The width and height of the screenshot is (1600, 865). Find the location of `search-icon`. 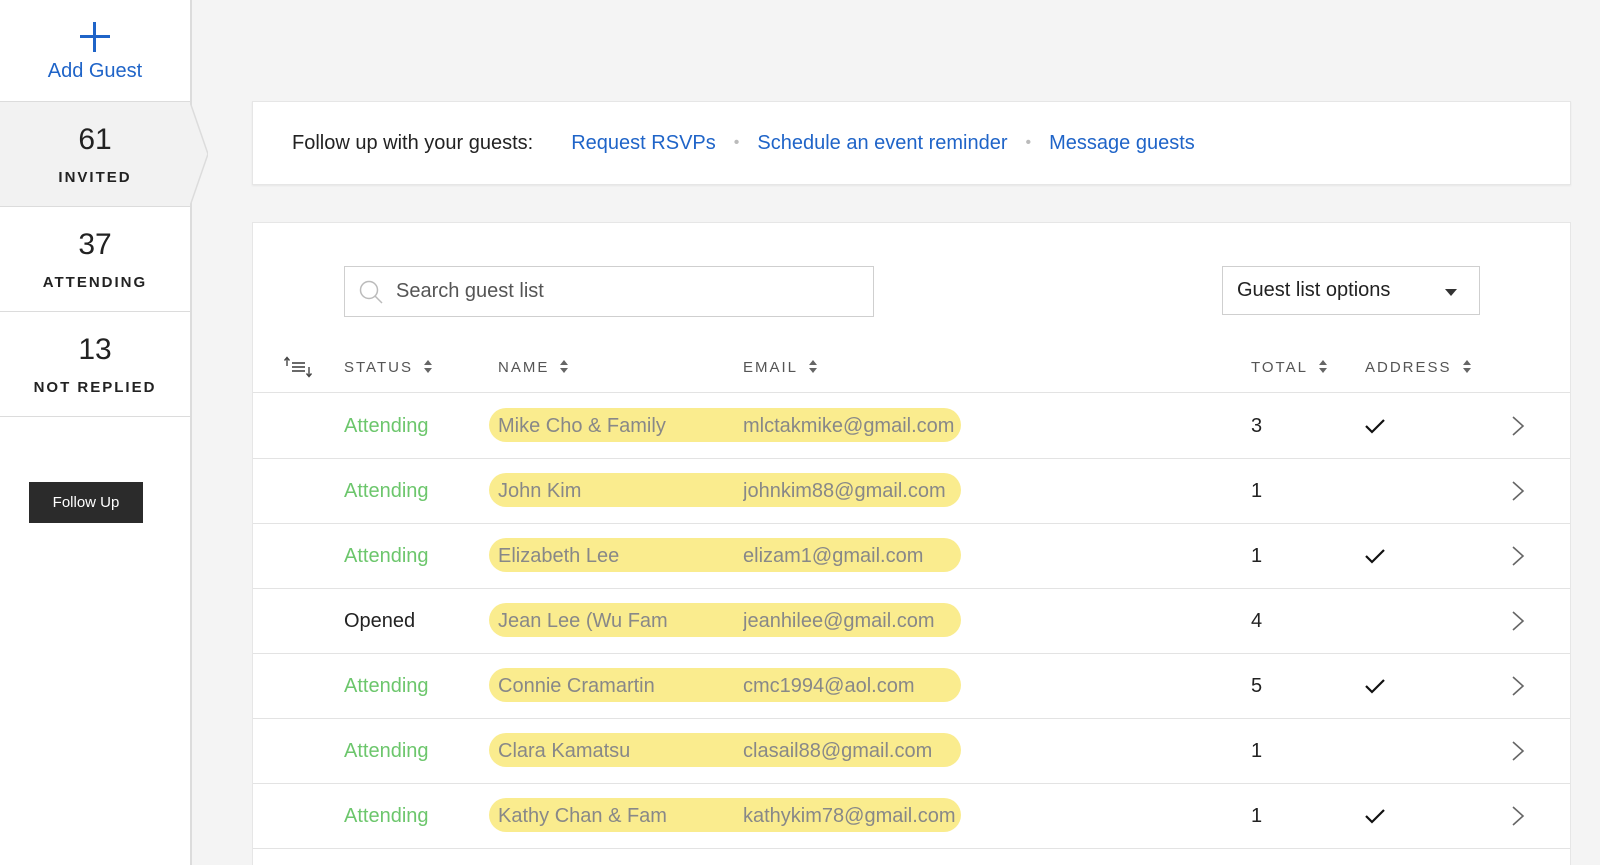

search-icon is located at coordinates (371, 292).